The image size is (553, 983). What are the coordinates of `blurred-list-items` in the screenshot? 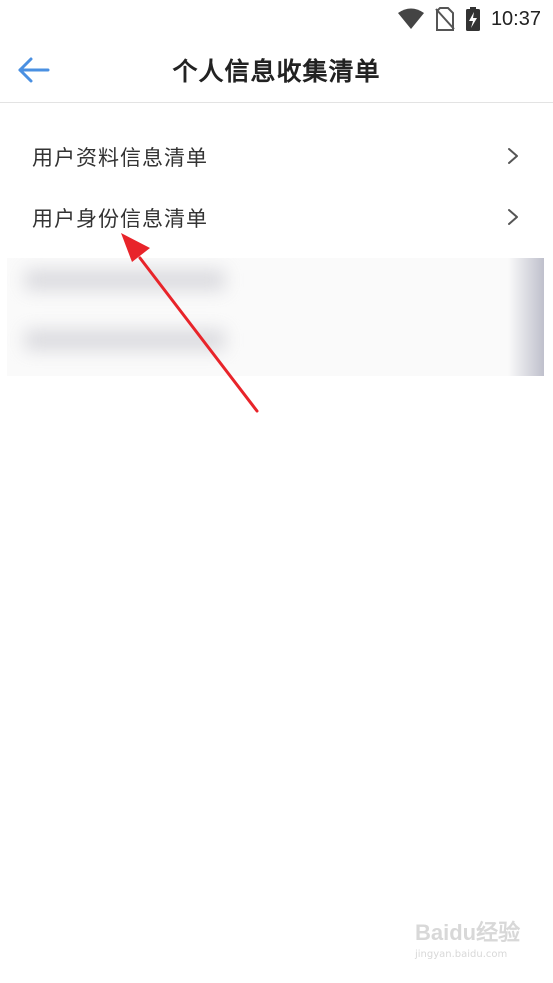 It's located at (275, 317).